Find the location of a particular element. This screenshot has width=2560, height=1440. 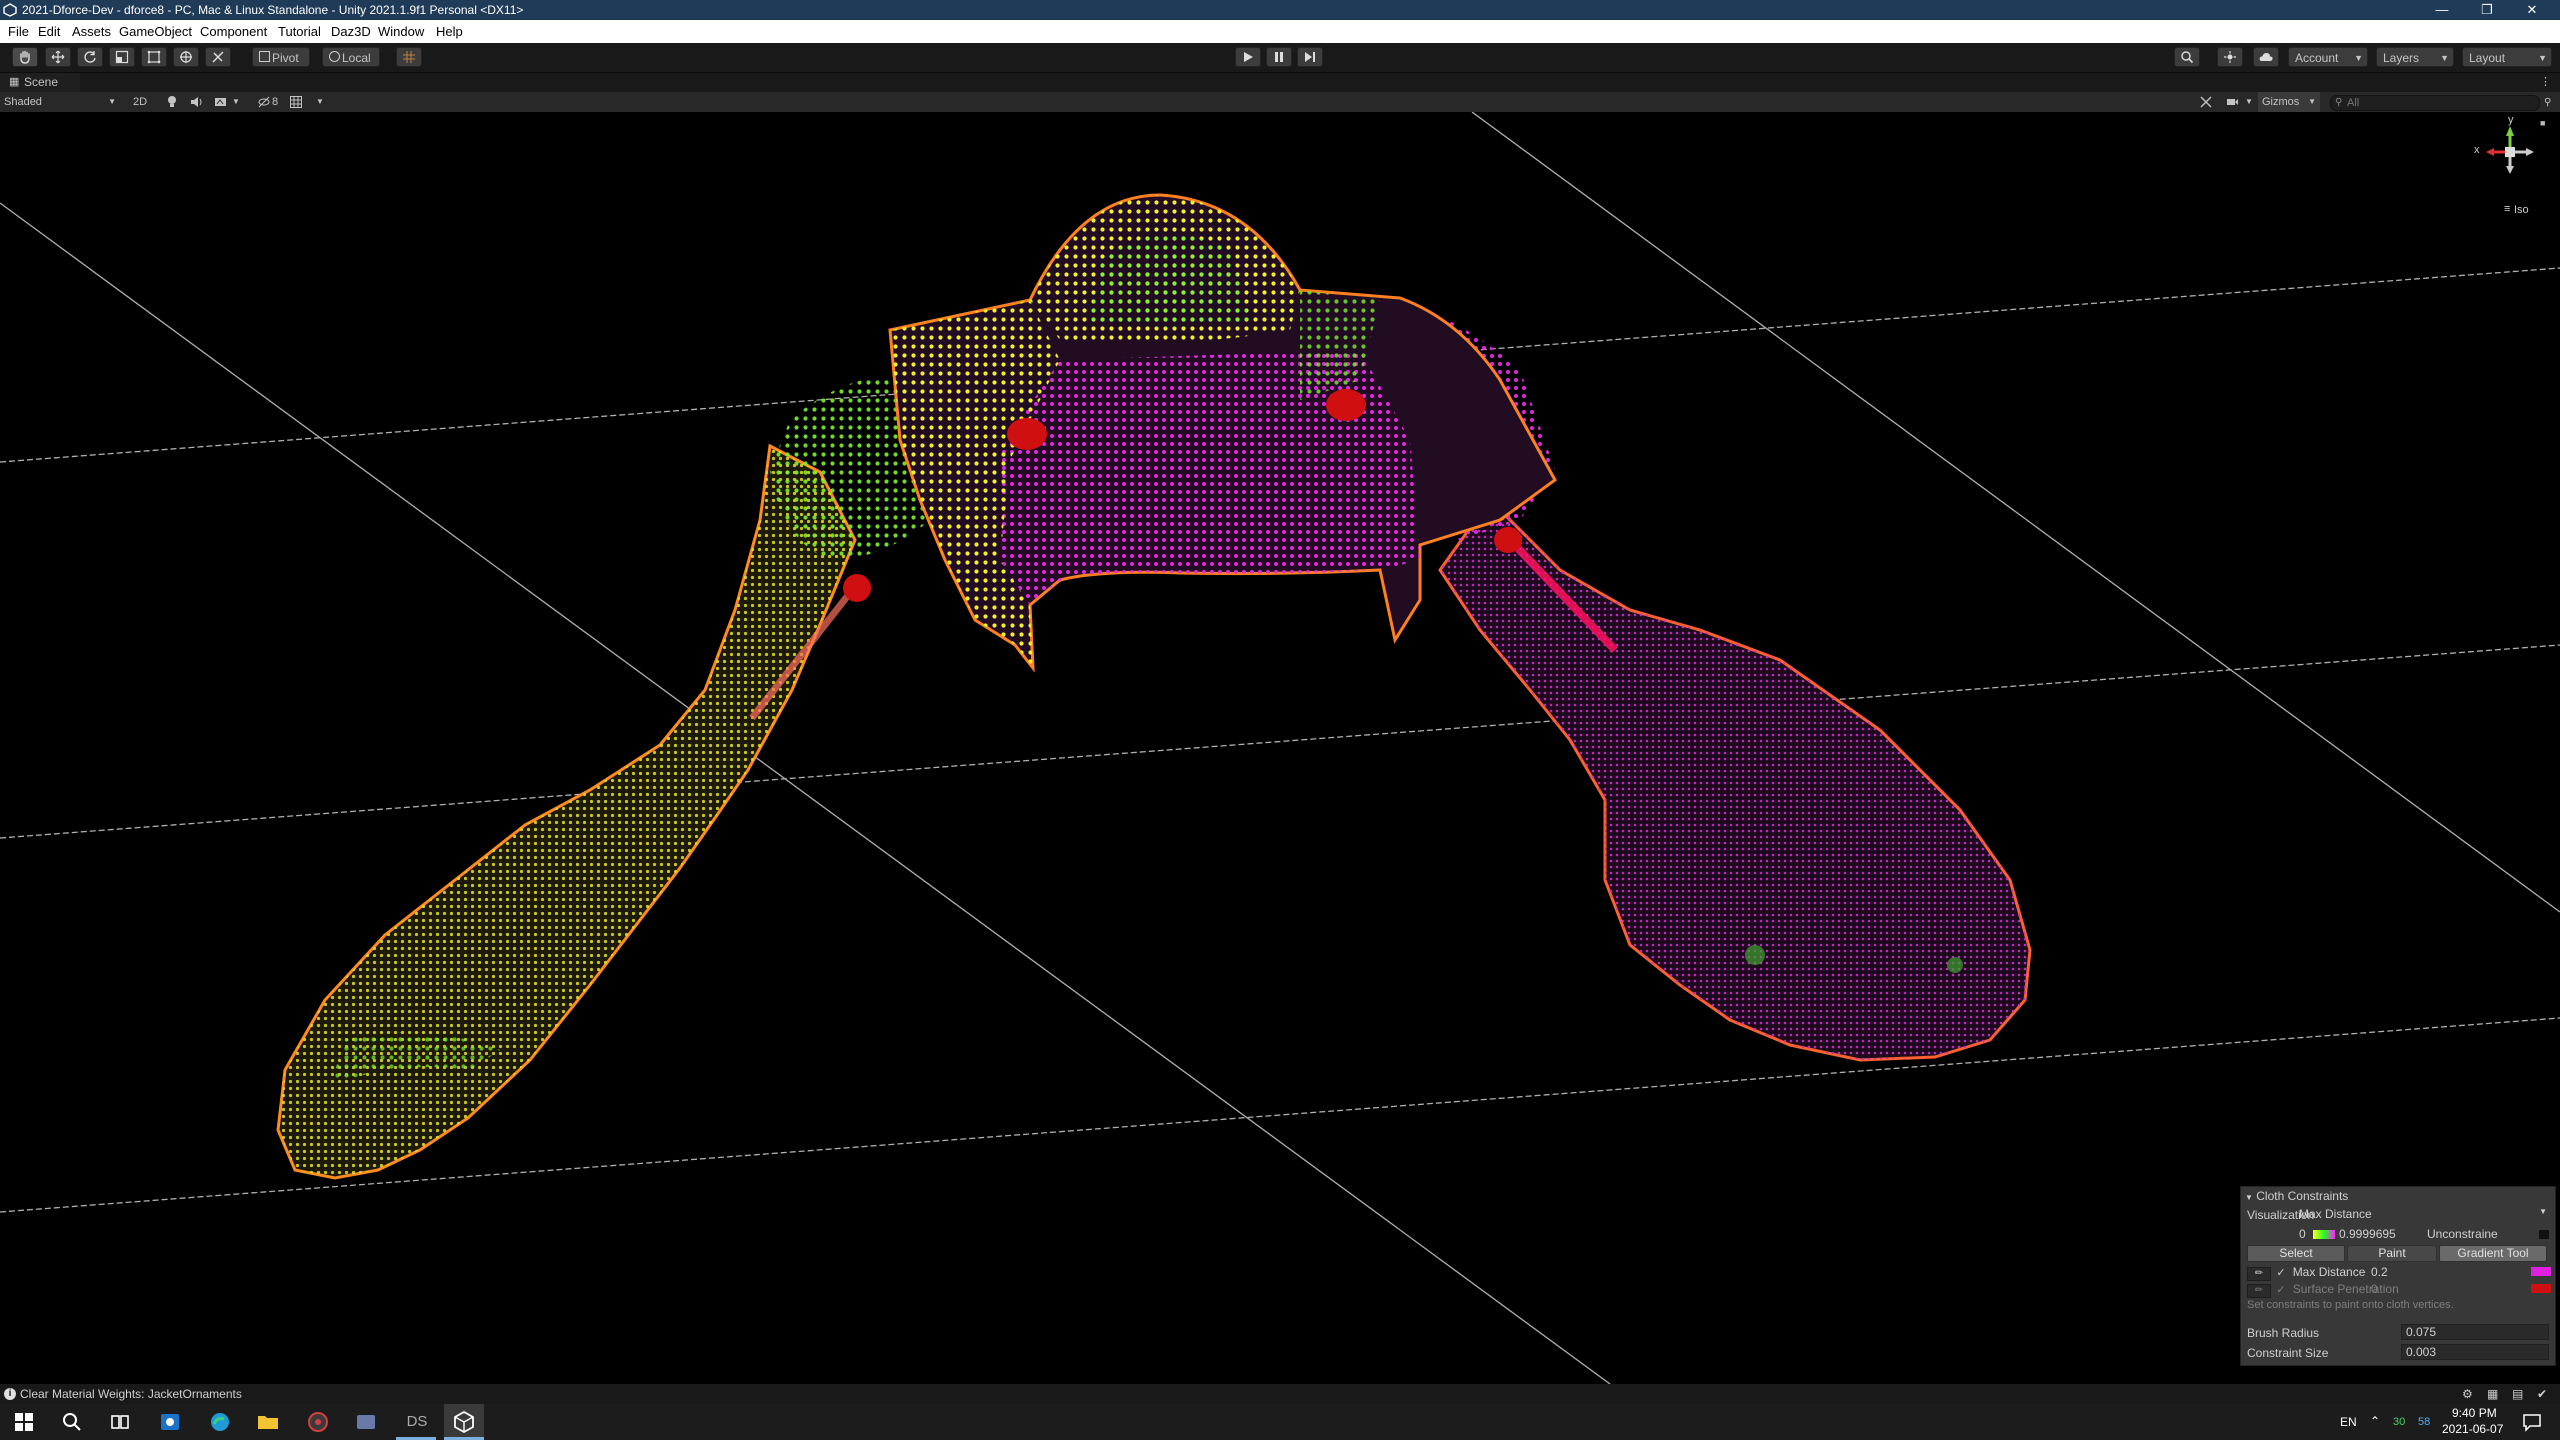

scene-tab-icon: ▦ is located at coordinates (14, 82).